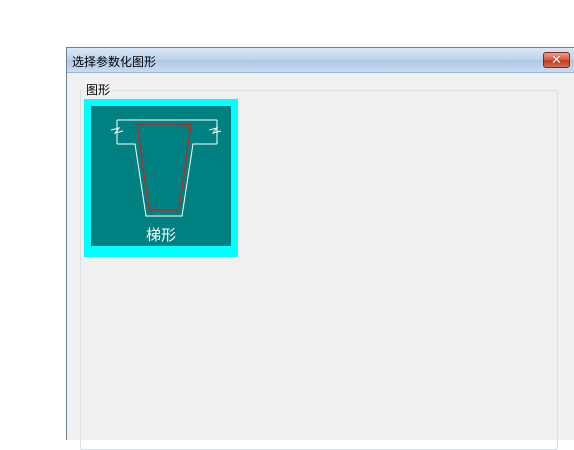 The height and width of the screenshot is (450, 574). I want to click on shape-label: 梯形, so click(160, 235).